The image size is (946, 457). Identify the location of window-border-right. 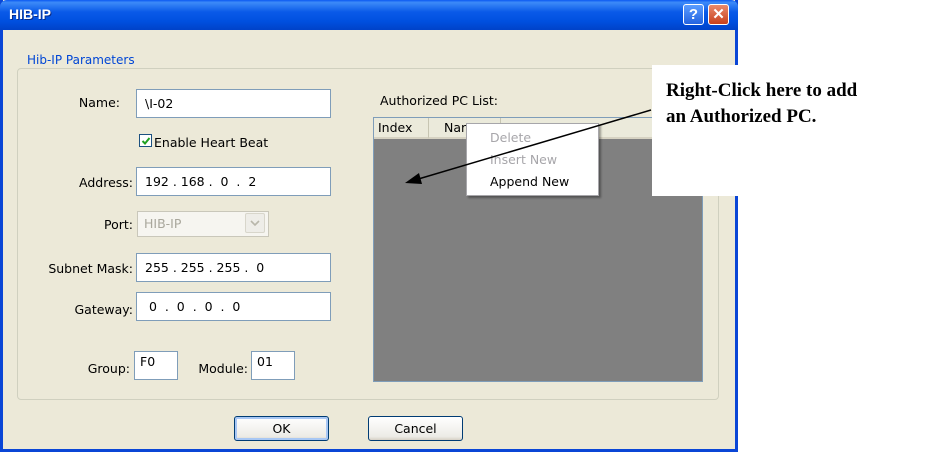
(736, 326).